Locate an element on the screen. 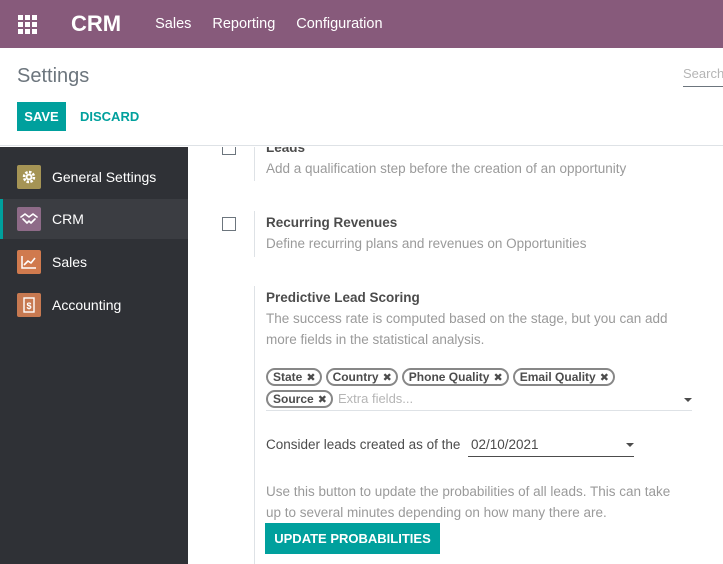 The image size is (723, 564). tag-label: Email Quality is located at coordinates (557, 377).